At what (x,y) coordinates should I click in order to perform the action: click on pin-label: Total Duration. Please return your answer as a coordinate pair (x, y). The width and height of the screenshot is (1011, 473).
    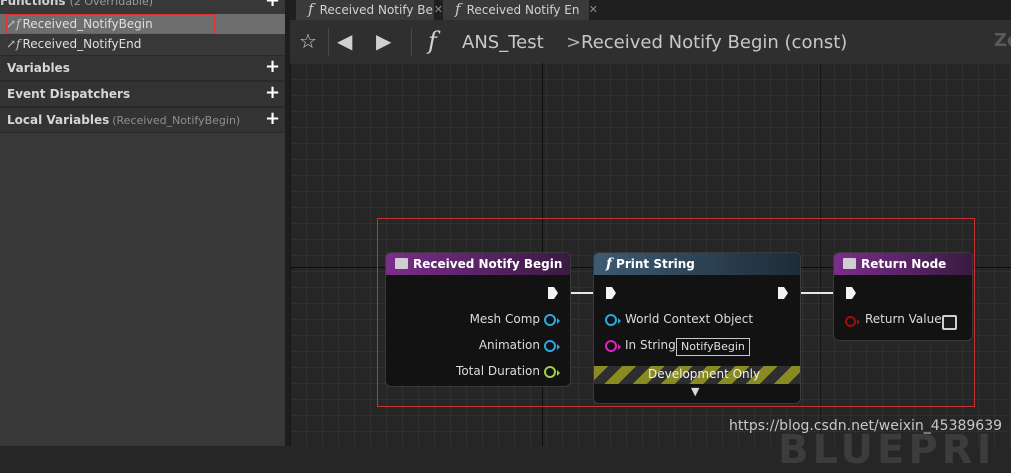
    Looking at the image, I should click on (498, 371).